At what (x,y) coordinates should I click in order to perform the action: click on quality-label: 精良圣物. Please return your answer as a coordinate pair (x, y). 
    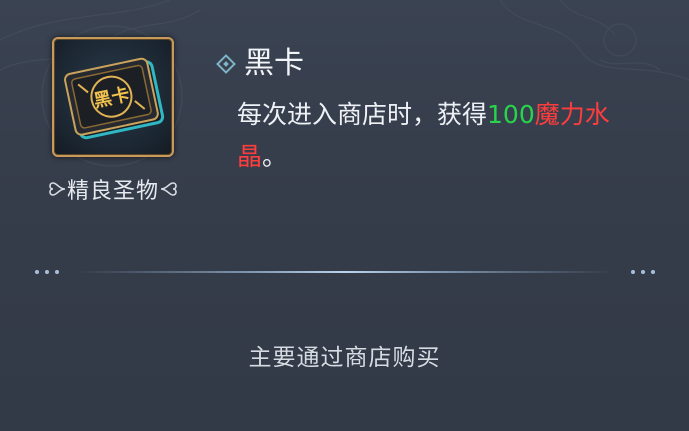
    Looking at the image, I should click on (113, 189).